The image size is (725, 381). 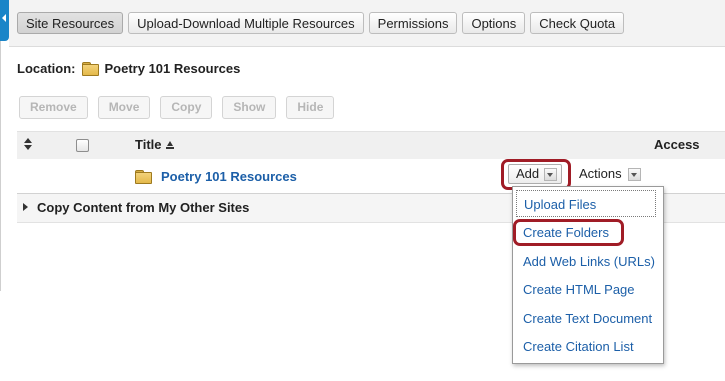 I want to click on copy-content-label: Copy Content from My Other Sites, so click(x=143, y=207).